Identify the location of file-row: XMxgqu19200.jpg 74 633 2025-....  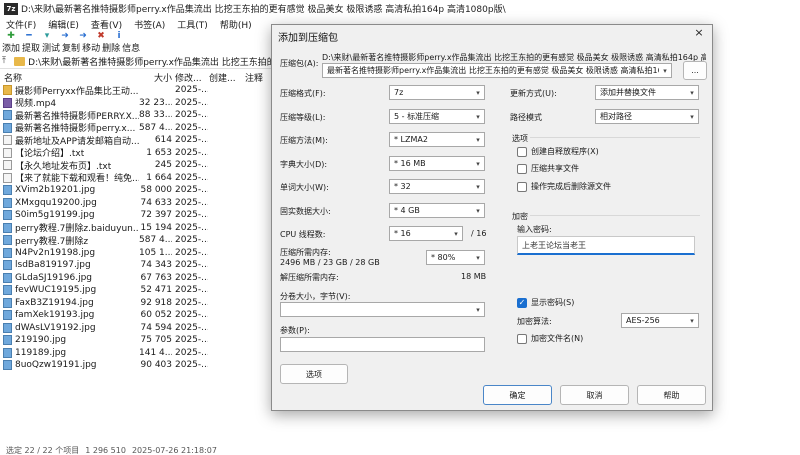
(137, 203).